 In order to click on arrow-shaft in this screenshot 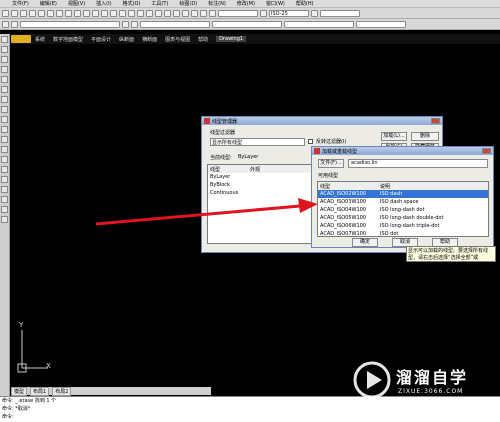, I will do `click(198, 215)`.